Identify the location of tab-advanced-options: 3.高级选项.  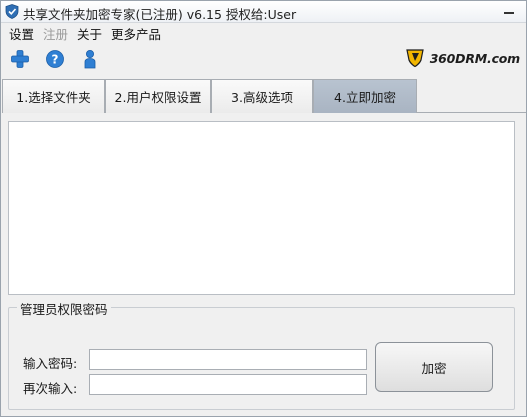
(262, 96).